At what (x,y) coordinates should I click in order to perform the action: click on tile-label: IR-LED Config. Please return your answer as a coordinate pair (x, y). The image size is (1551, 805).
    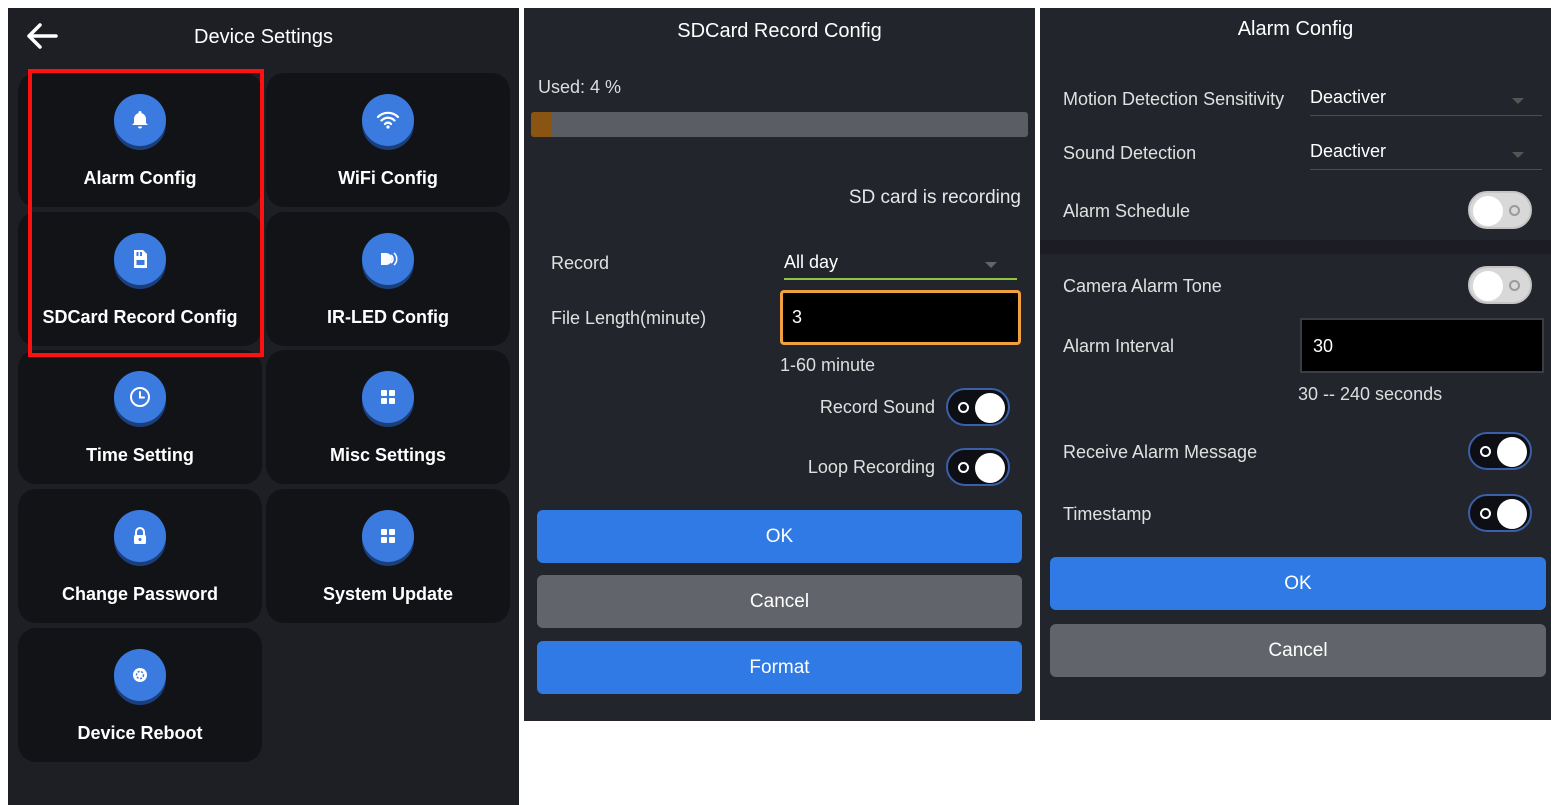
    Looking at the image, I should click on (388, 317).